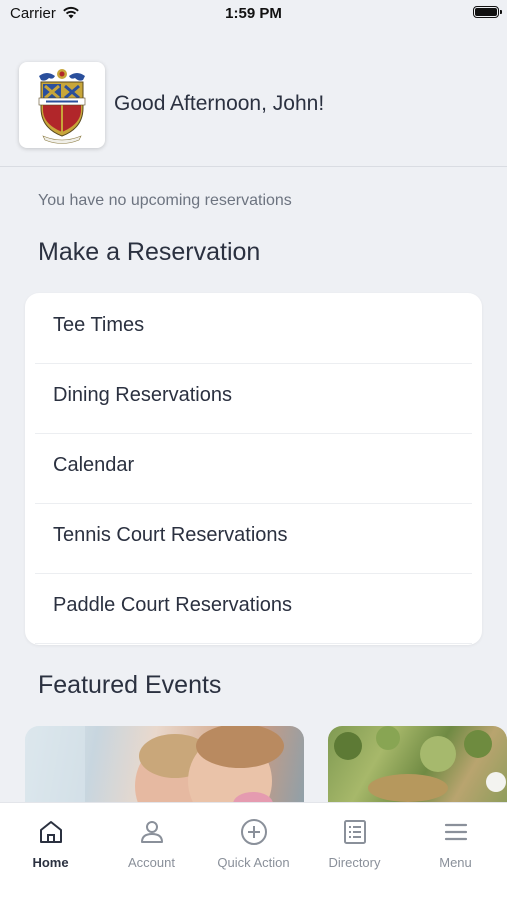 The image size is (507, 901). Describe the element at coordinates (253, 862) in the screenshot. I see `tab-label: Quick Action` at that location.